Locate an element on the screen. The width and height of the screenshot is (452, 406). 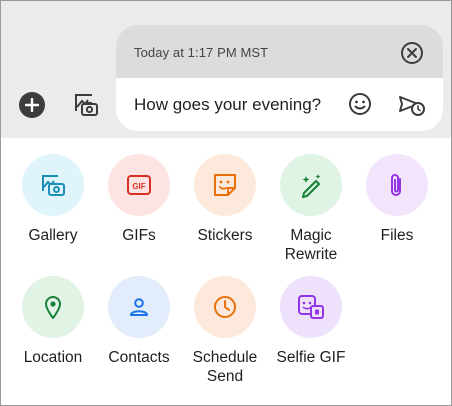
svg-text: GIF is located at coordinates (138, 186).